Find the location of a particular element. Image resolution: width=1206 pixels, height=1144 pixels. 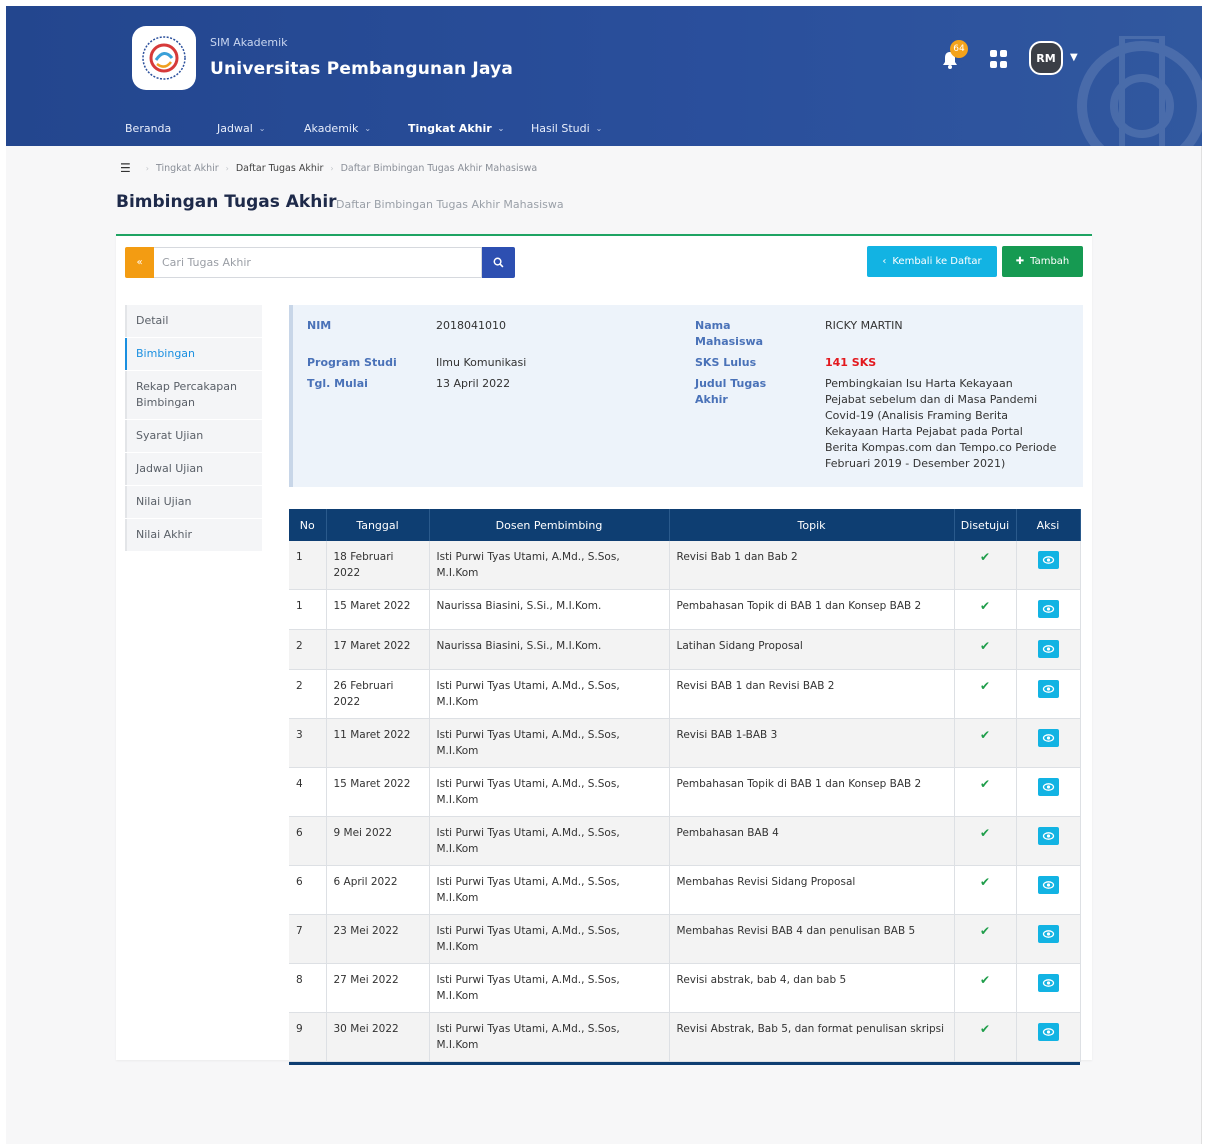

search-button is located at coordinates (498, 262).